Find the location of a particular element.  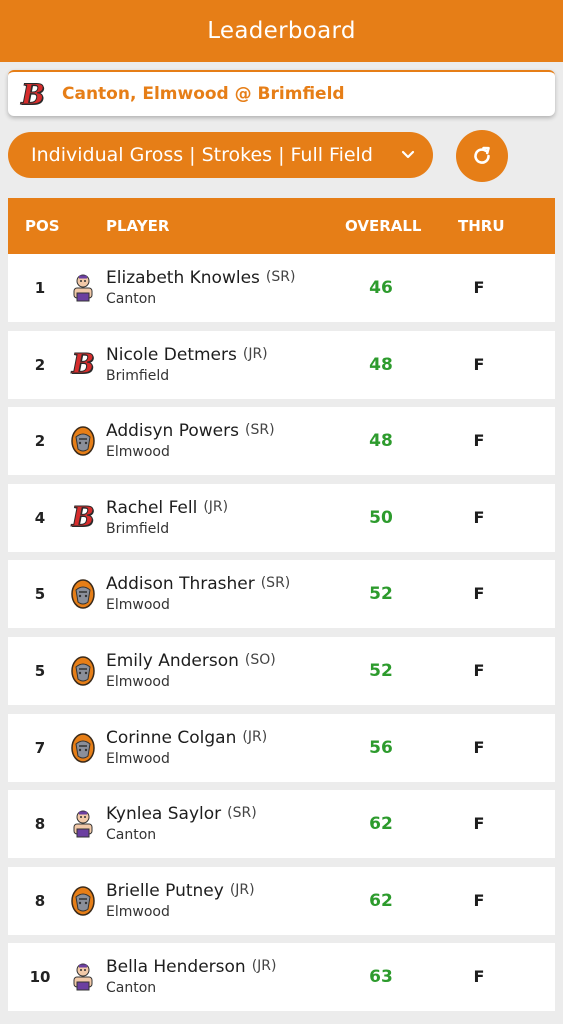

player-name-line: Addisyn Powers (SR) is located at coordinates (190, 431).